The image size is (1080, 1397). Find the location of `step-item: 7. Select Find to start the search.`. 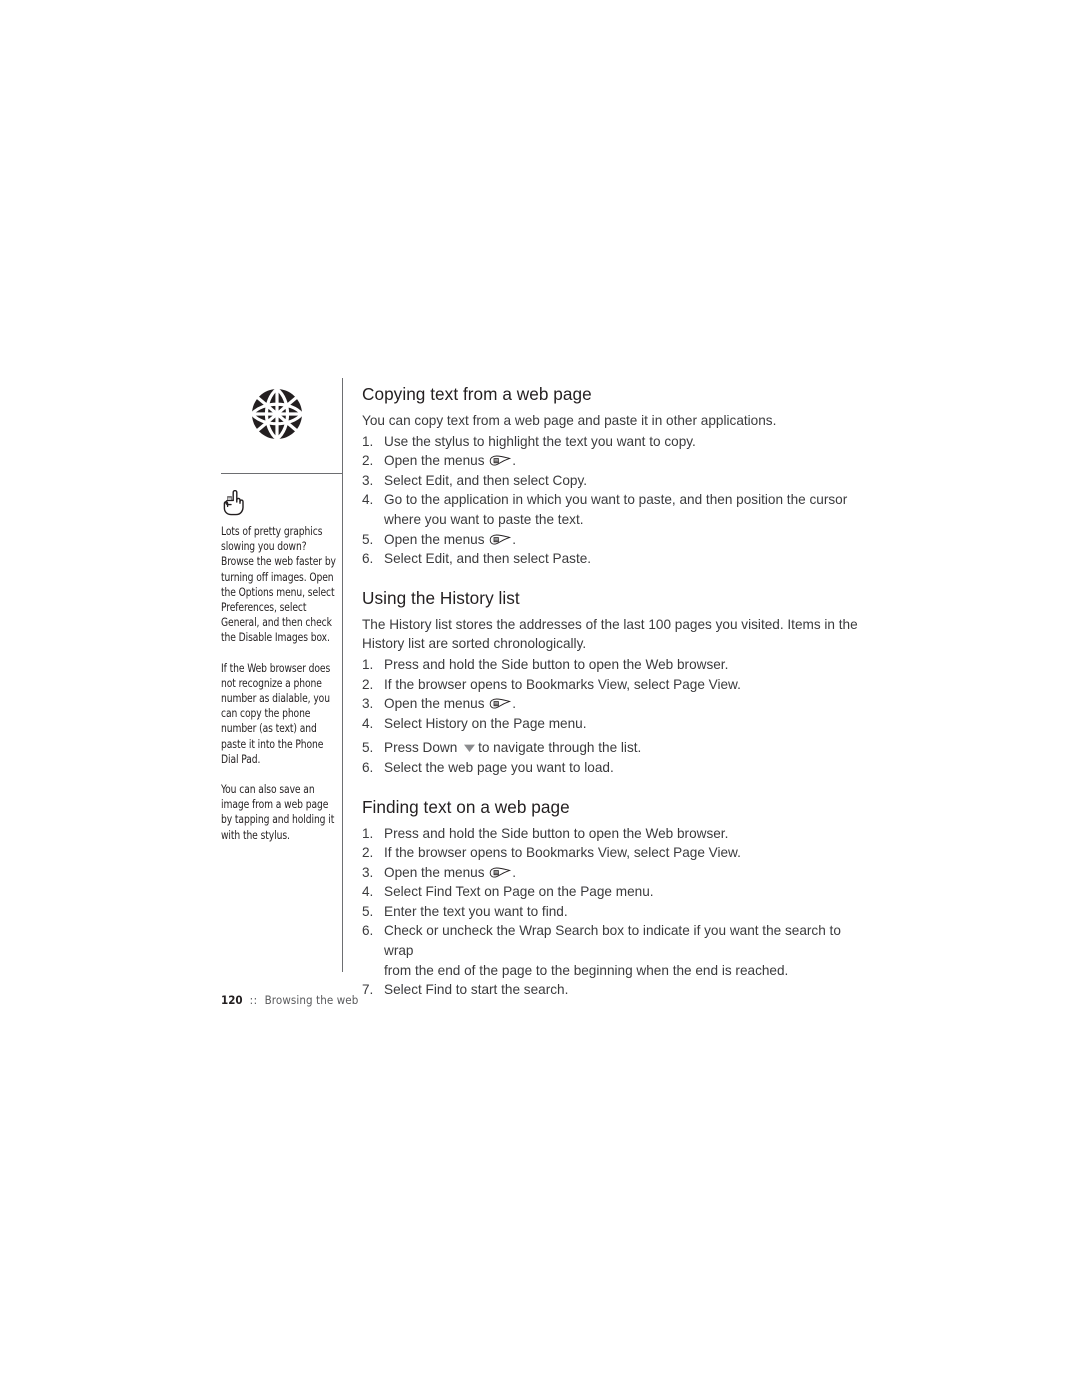

step-item: 7. Select Find to start the search. is located at coordinates (617, 990).